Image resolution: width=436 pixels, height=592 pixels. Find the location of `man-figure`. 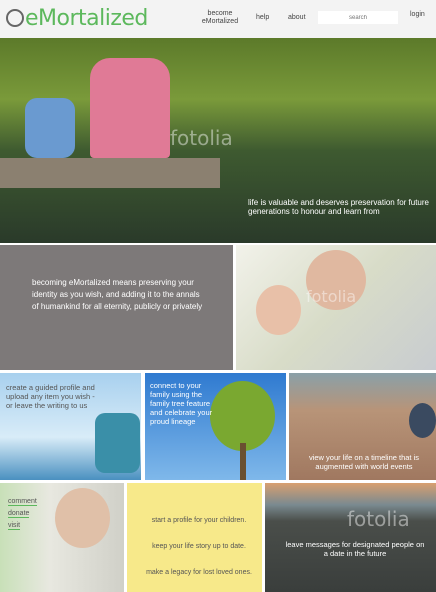

man-figure is located at coordinates (117, 443).